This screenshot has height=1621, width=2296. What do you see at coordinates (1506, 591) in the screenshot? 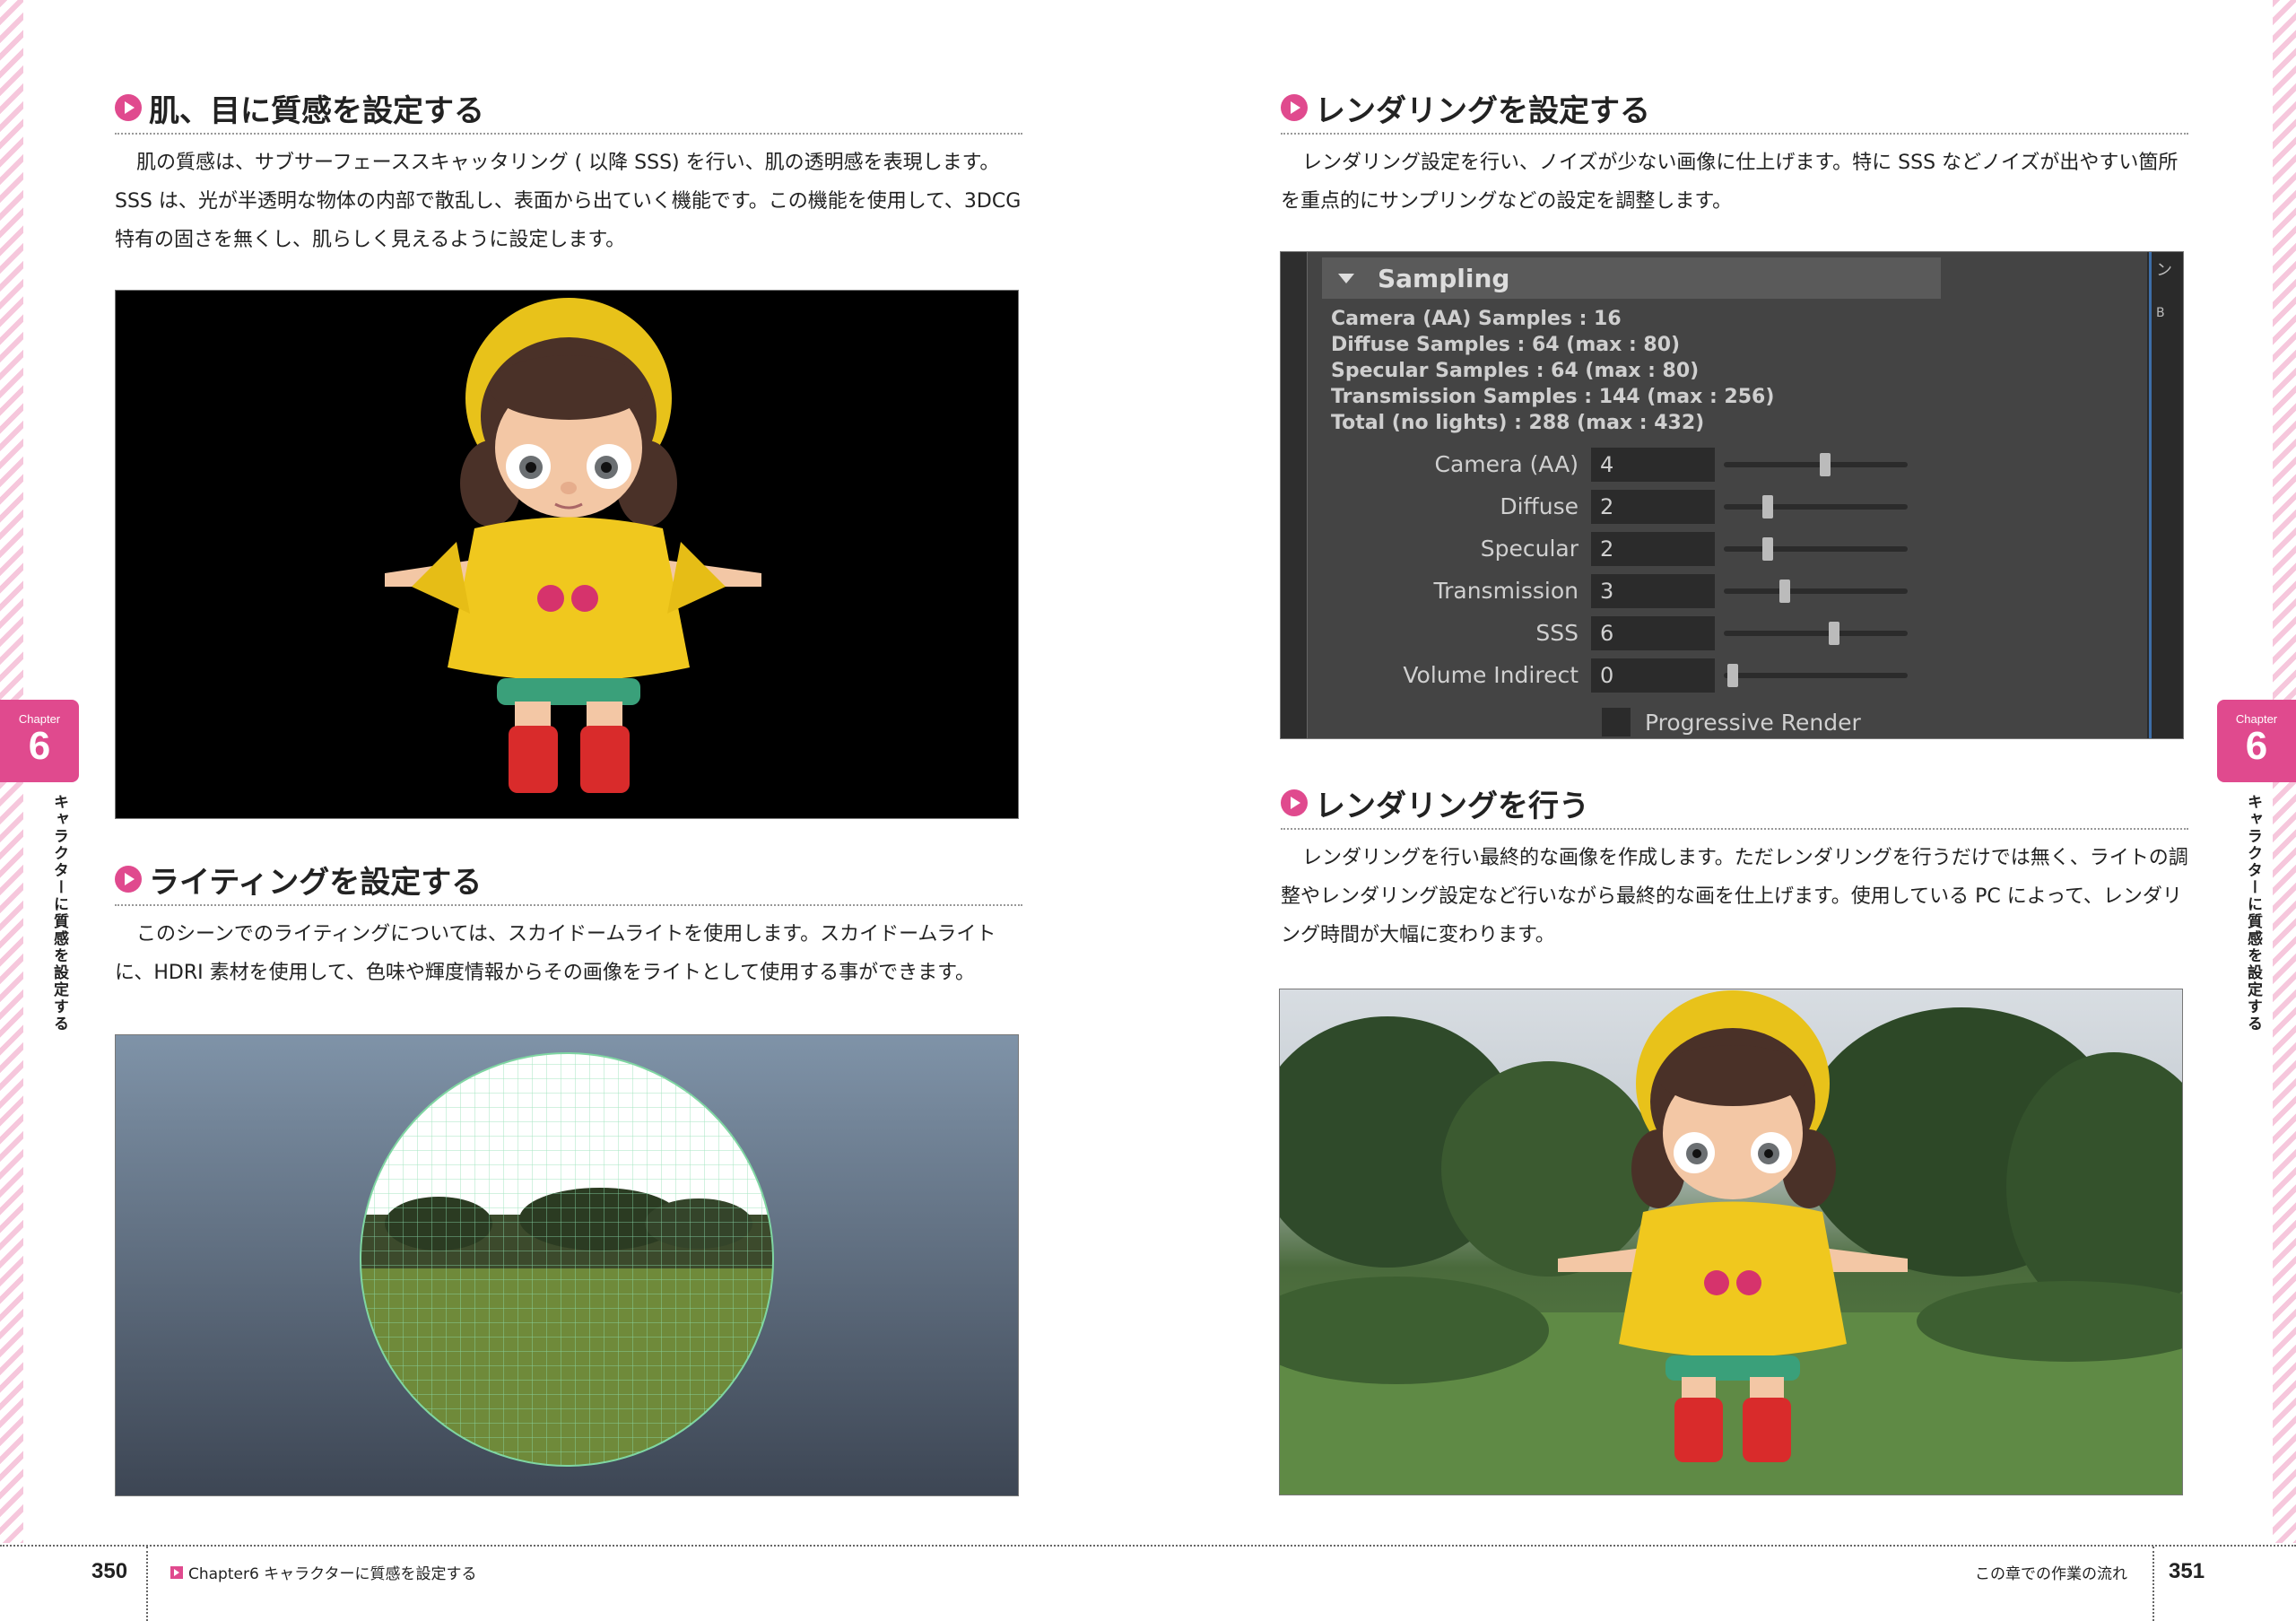
I see `row-label: Transmission` at bounding box center [1506, 591].